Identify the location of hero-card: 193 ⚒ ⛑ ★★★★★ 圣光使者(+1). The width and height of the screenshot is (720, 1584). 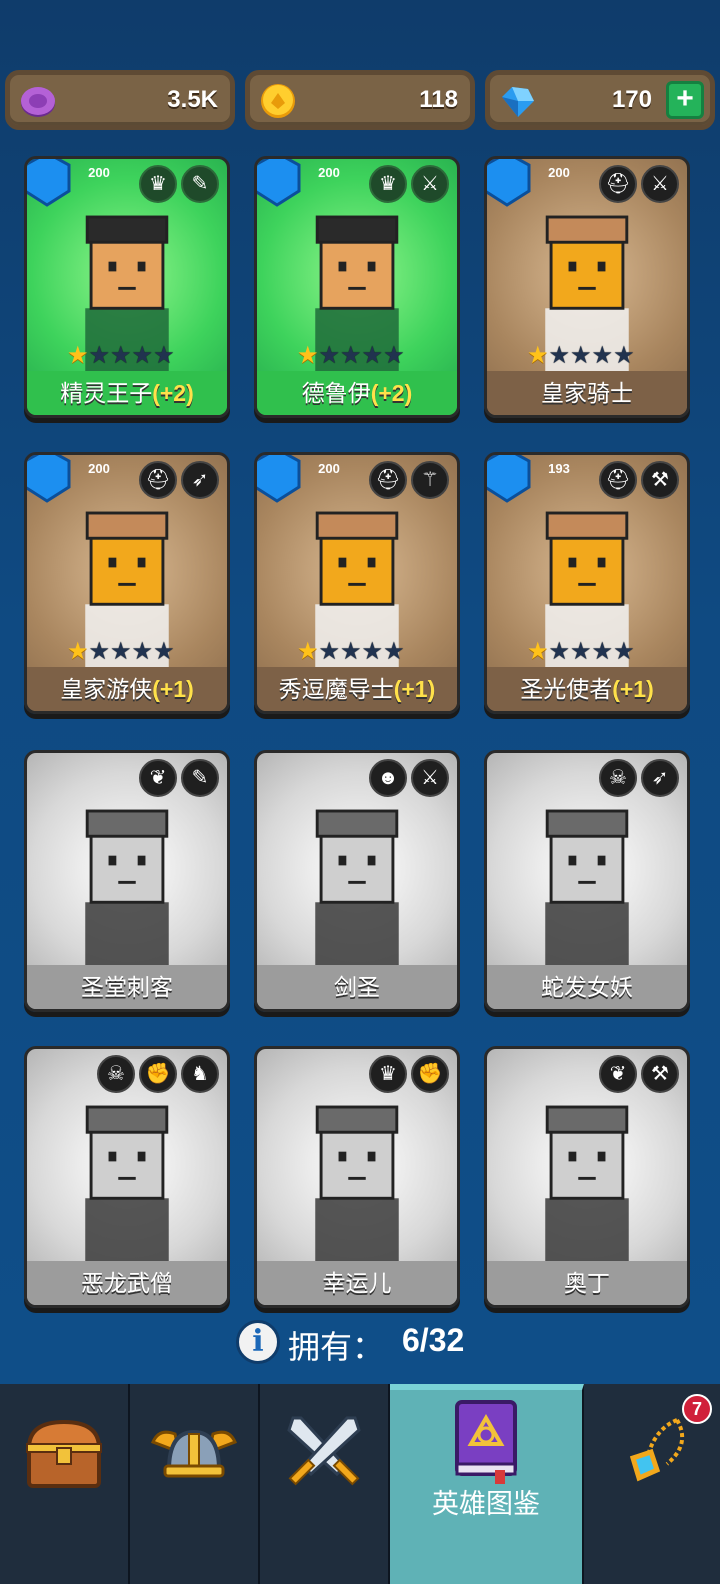
(587, 583).